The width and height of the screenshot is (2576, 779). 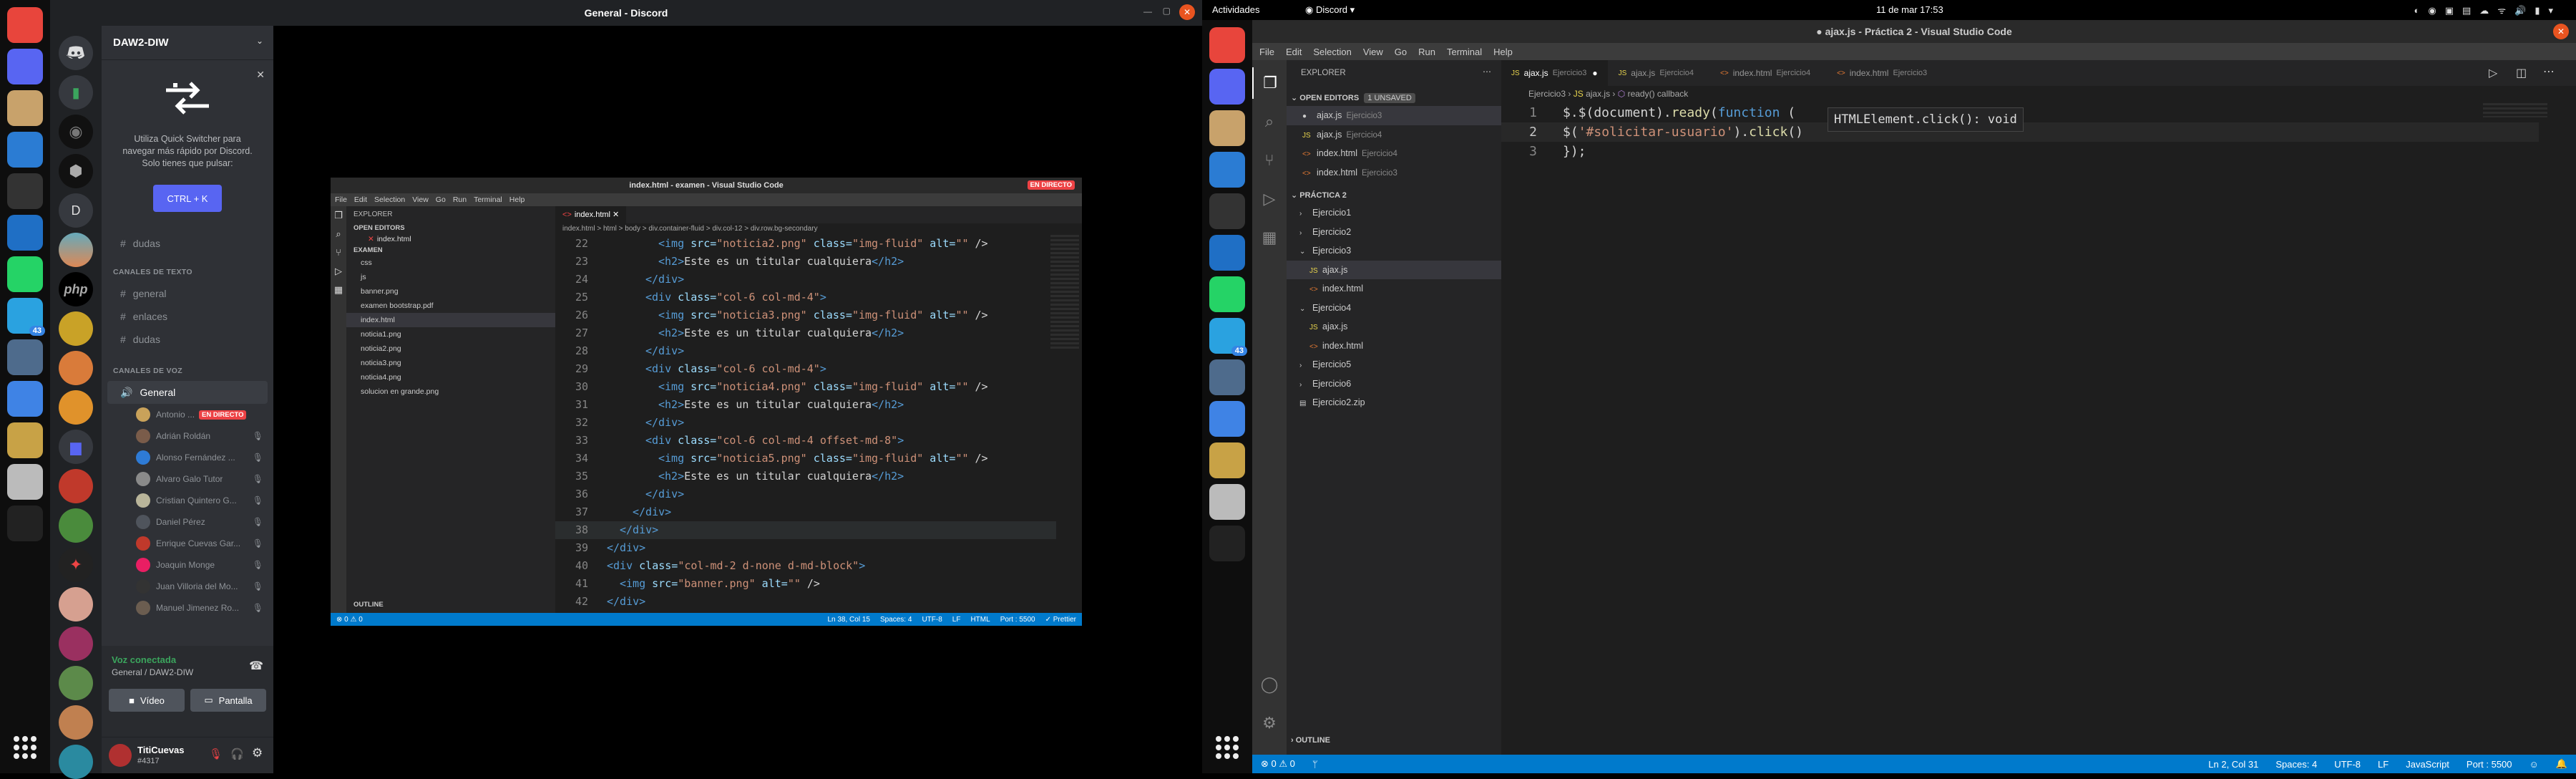 What do you see at coordinates (2488, 10) in the screenshot?
I see `tray-icons: ◐◉▣▤☁ᯤ🔊▮▾` at bounding box center [2488, 10].